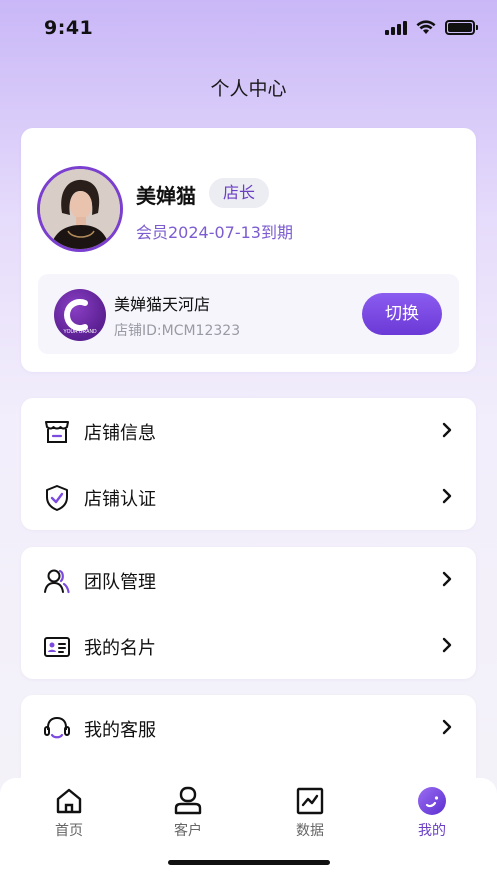  What do you see at coordinates (57, 727) in the screenshot?
I see `headset-icon` at bounding box center [57, 727].